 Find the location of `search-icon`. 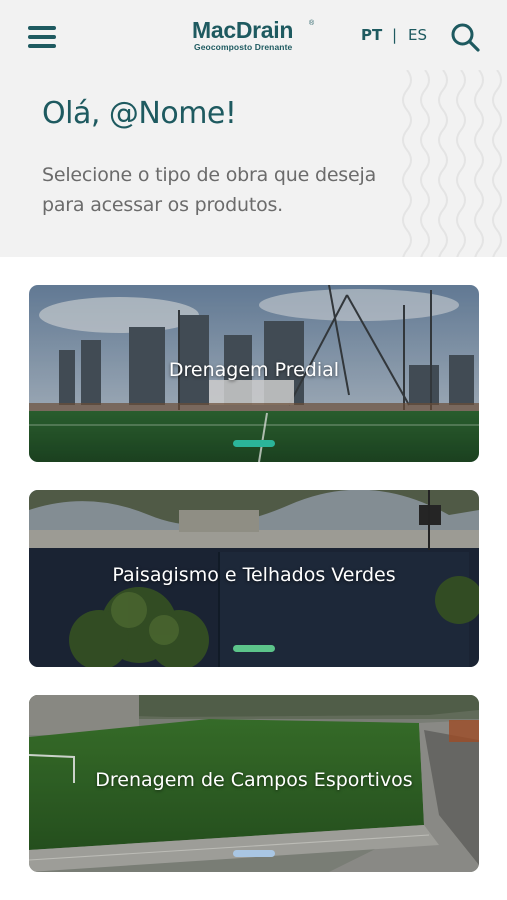

search-icon is located at coordinates (465, 37).